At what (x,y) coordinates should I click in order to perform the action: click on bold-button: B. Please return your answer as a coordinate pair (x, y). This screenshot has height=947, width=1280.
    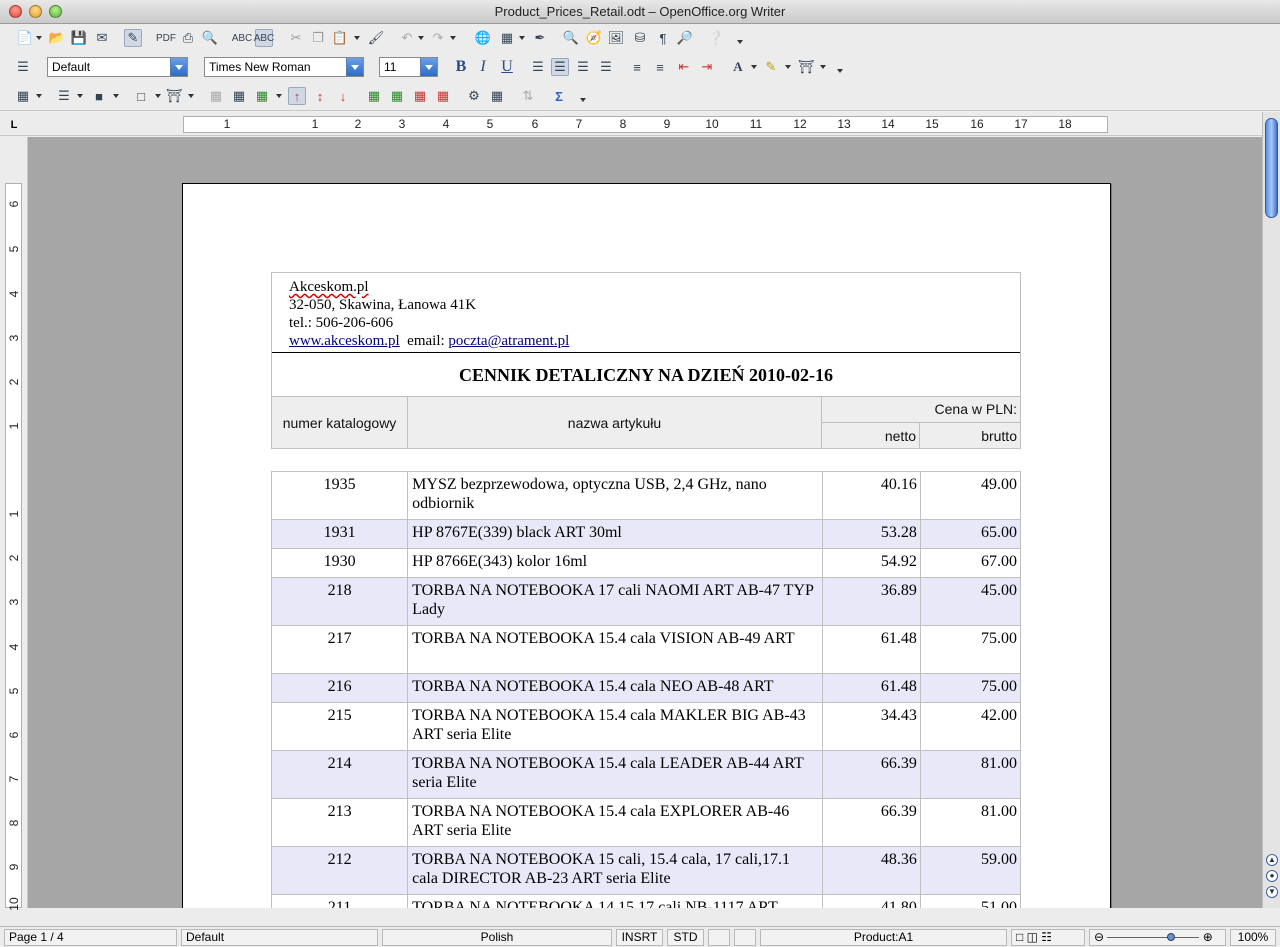
    Looking at the image, I should click on (461, 67).